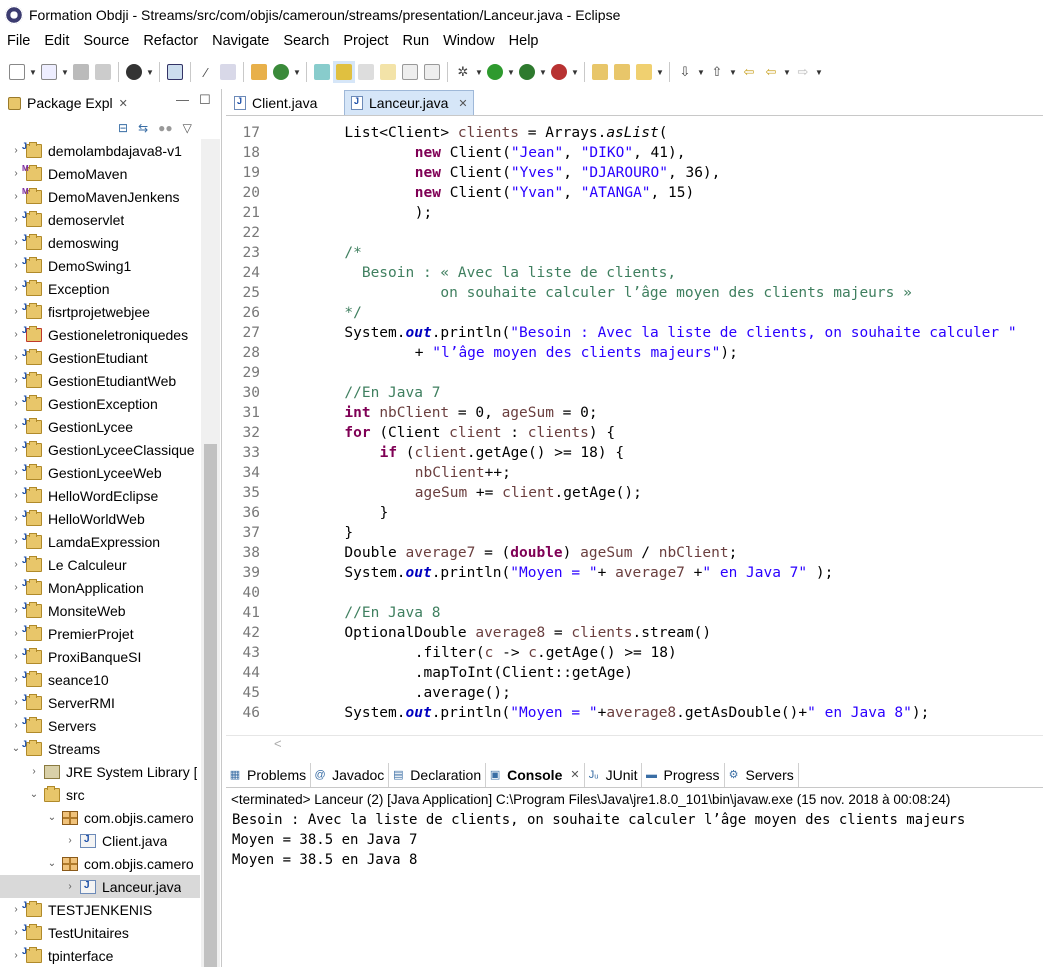 The image size is (1043, 967). What do you see at coordinates (100, 932) in the screenshot?
I see `tree-item: › TestUnitaires` at bounding box center [100, 932].